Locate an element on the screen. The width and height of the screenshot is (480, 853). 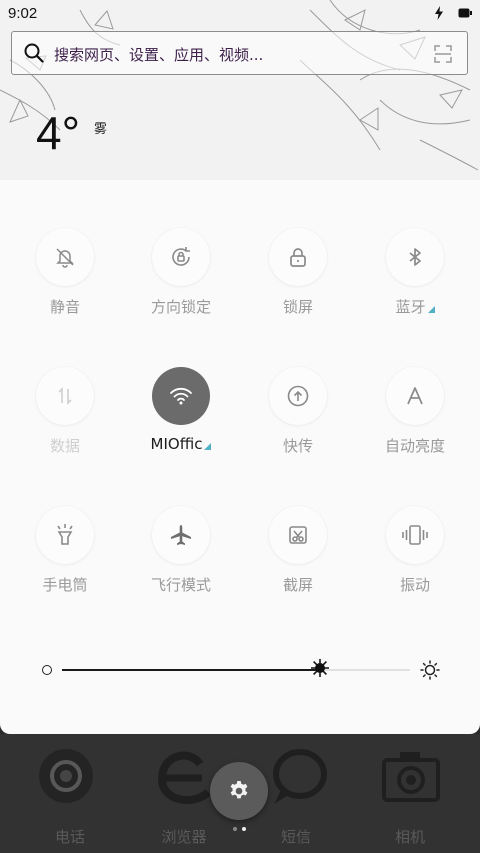
airplane-icon is located at coordinates (181, 535).